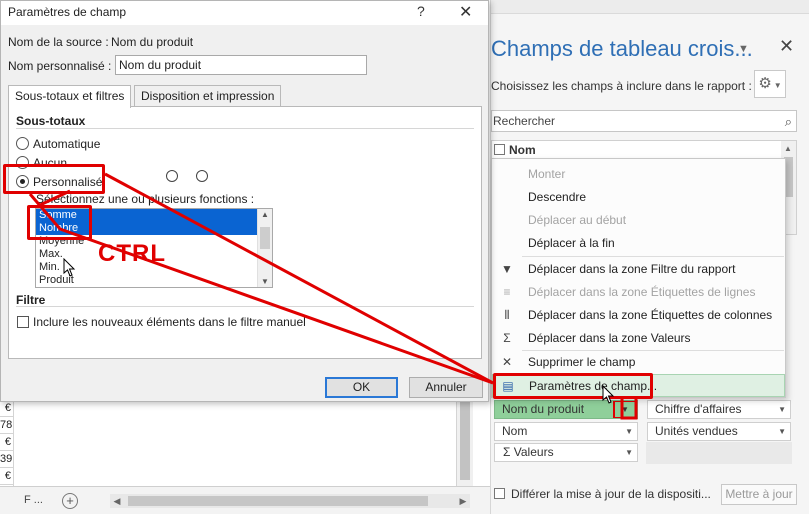 This screenshot has width=809, height=514. Describe the element at coordinates (70, 501) in the screenshot. I see `add-sheet-icon: +` at that location.